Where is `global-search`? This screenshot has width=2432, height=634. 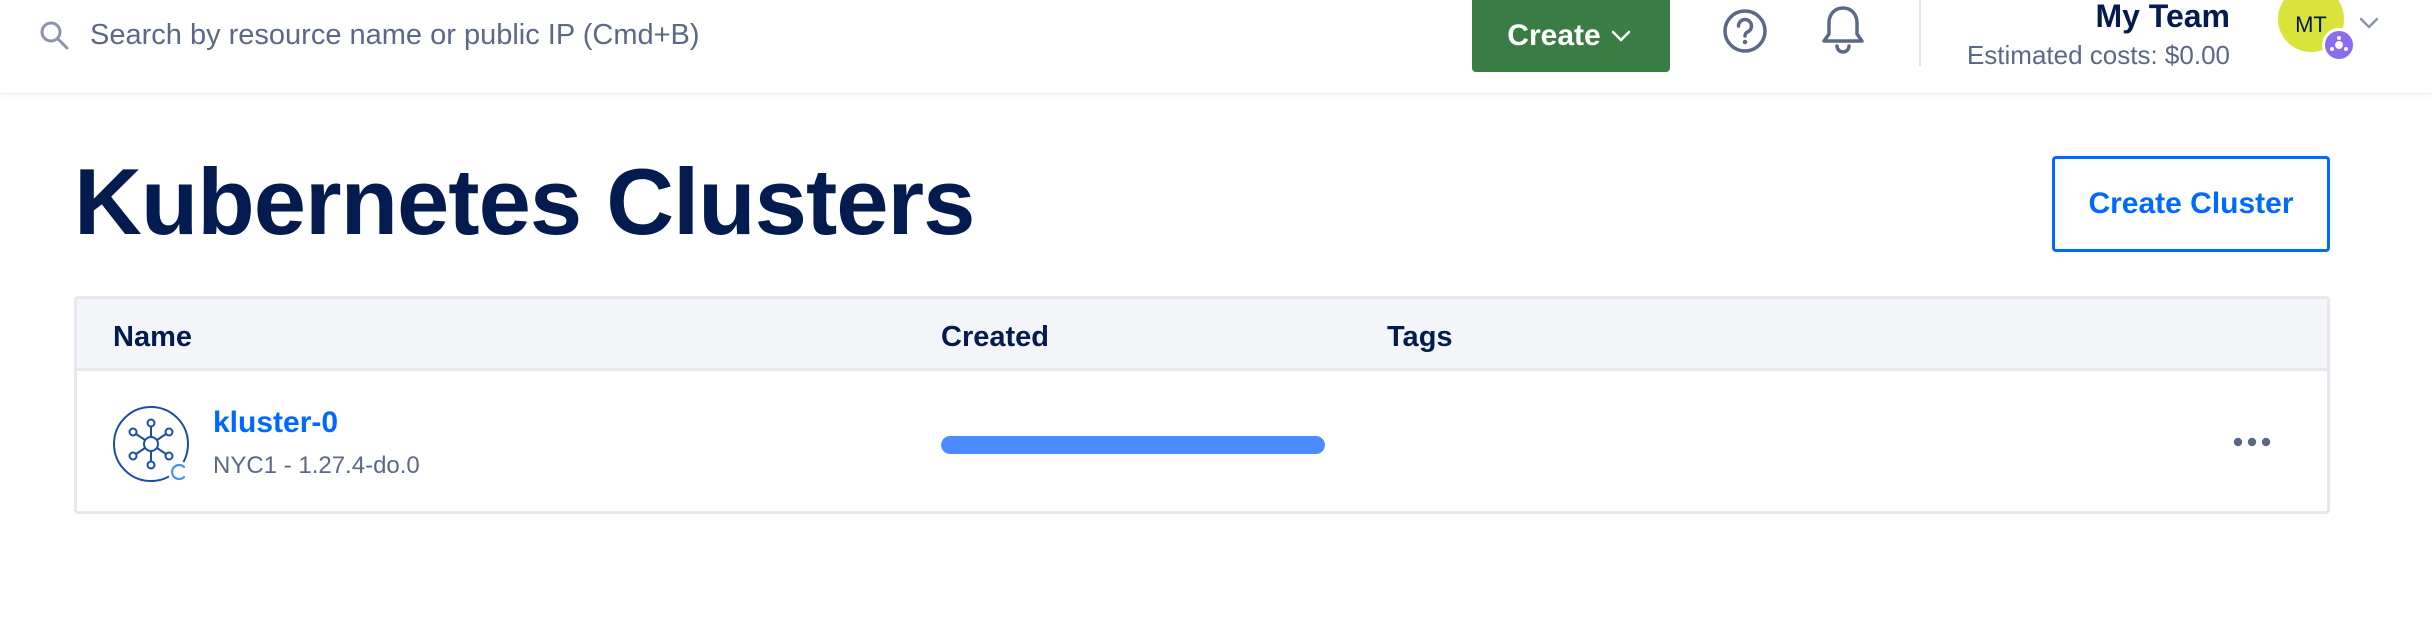 global-search is located at coordinates (484, 35).